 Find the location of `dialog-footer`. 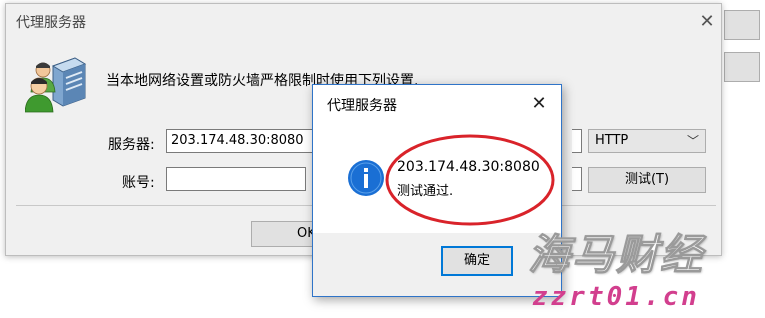

dialog-footer is located at coordinates (437, 264).